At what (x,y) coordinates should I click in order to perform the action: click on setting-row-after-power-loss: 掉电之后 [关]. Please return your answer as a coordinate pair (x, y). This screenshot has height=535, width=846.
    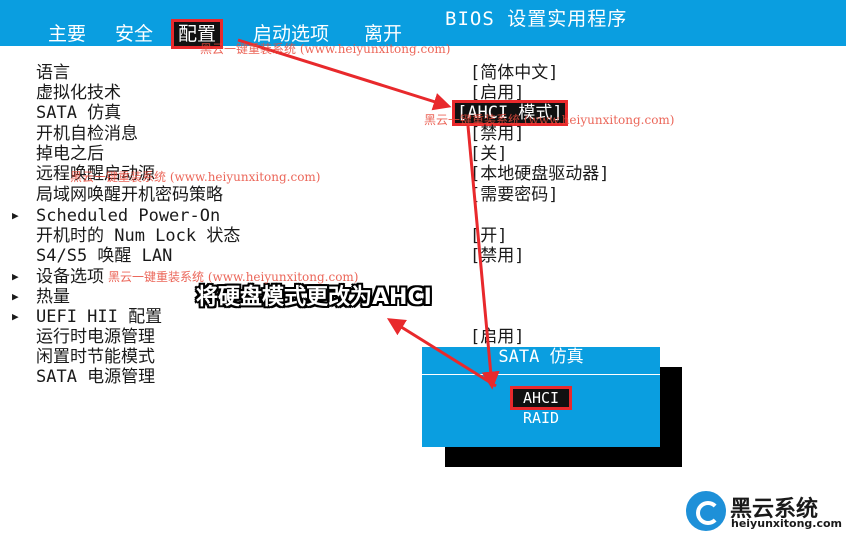
    Looking at the image, I should click on (423, 154).